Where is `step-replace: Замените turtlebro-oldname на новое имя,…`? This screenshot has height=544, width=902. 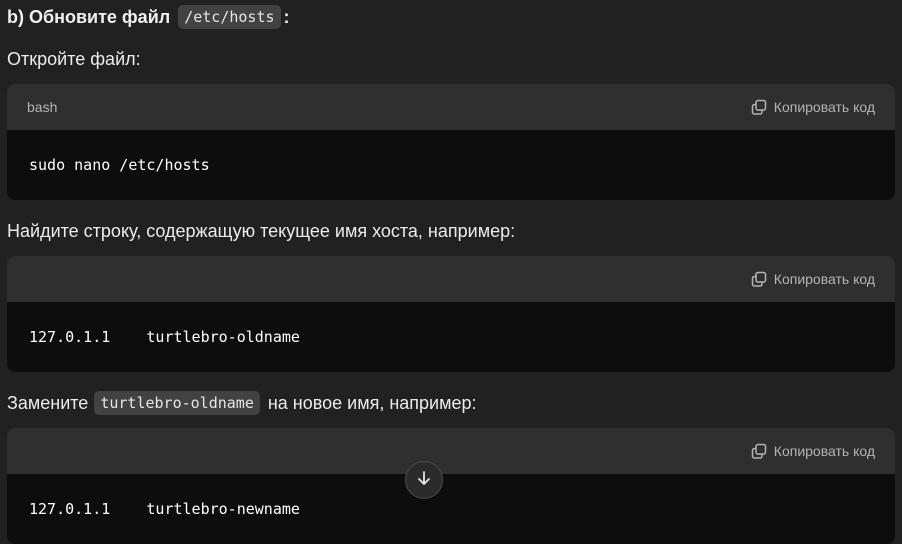 step-replace: Замените turtlebro-oldname на новое имя,… is located at coordinates (242, 403).